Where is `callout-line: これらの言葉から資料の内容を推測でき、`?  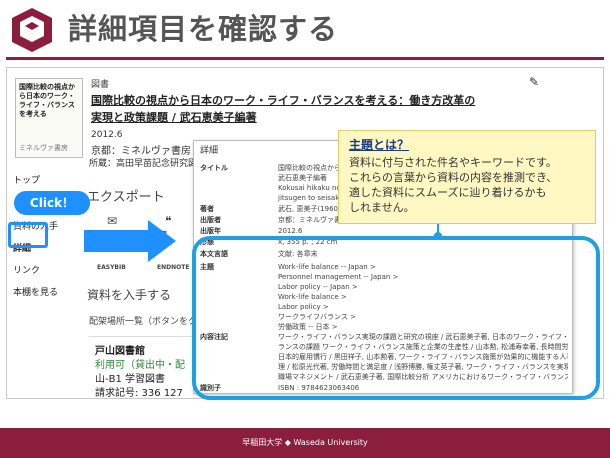 callout-line: これらの言葉から資料の内容を推測でき、 is located at coordinates (453, 177).